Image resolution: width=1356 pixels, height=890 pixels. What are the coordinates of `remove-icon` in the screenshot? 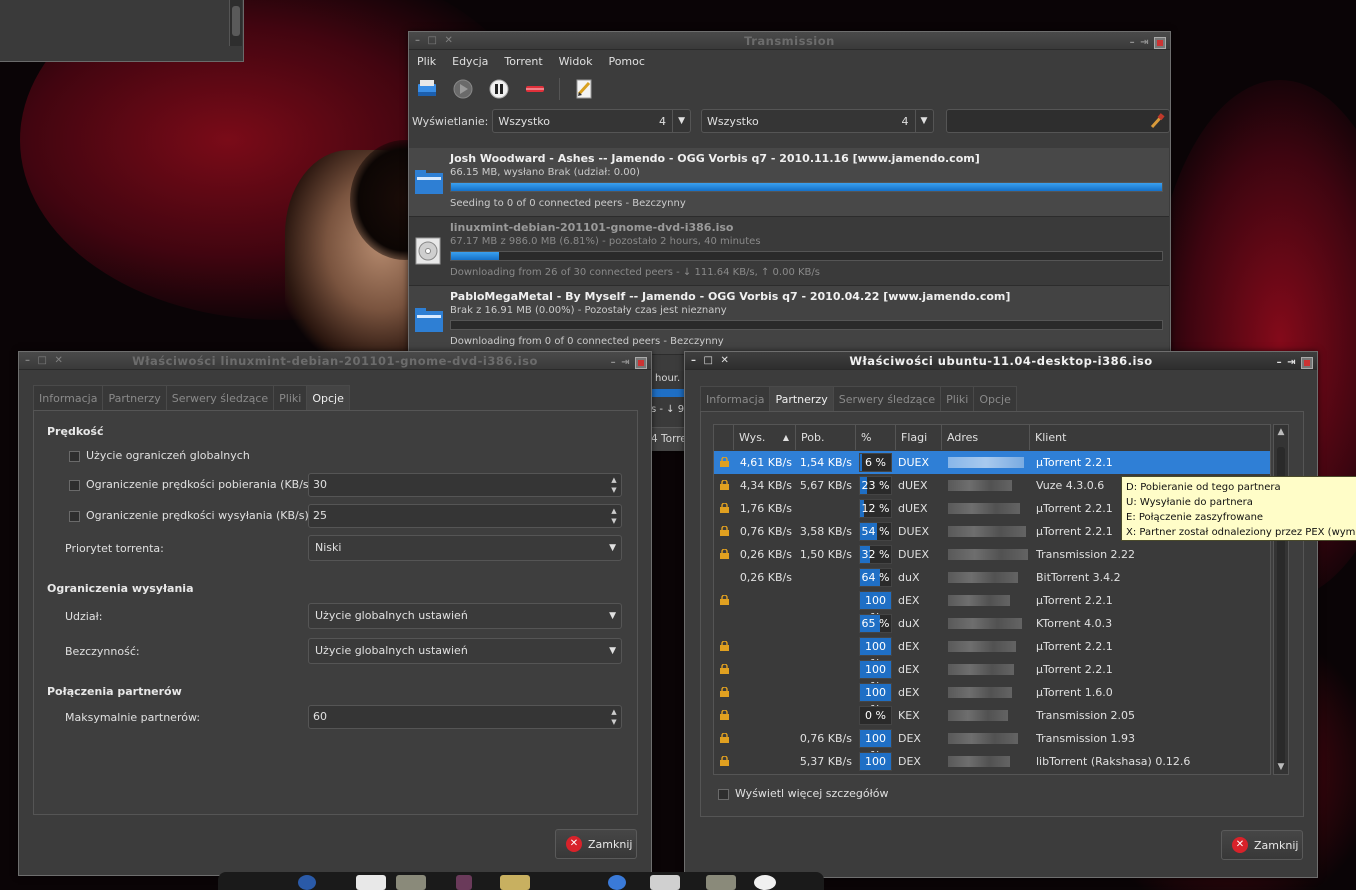 It's located at (535, 89).